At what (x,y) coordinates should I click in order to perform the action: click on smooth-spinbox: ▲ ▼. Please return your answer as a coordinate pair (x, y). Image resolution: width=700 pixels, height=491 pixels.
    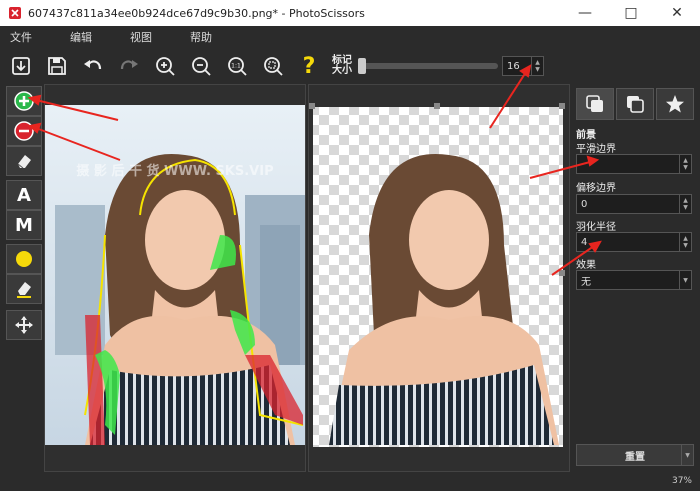
    Looking at the image, I should click on (634, 164).